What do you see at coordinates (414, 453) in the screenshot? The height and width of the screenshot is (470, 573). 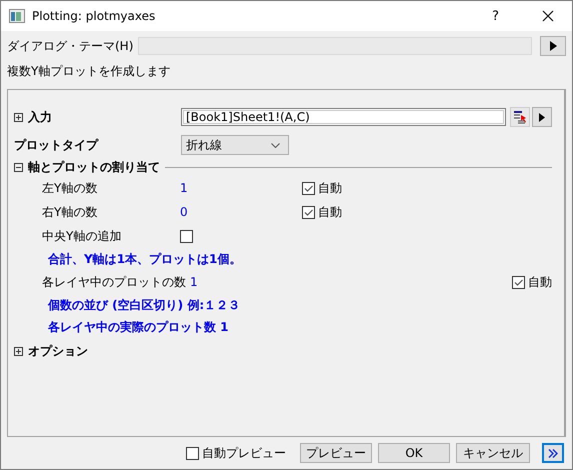 I see `dialog-button: OK` at bounding box center [414, 453].